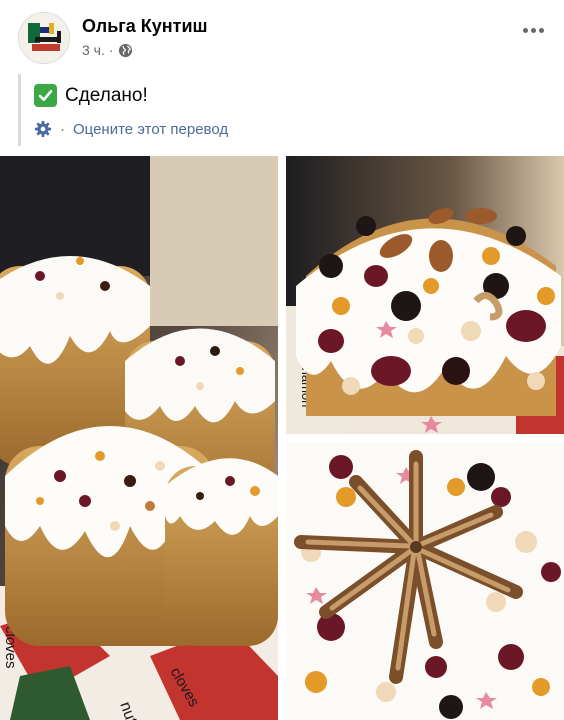  What do you see at coordinates (106, 95) in the screenshot?
I see `post-text-content: Сделано!` at bounding box center [106, 95].